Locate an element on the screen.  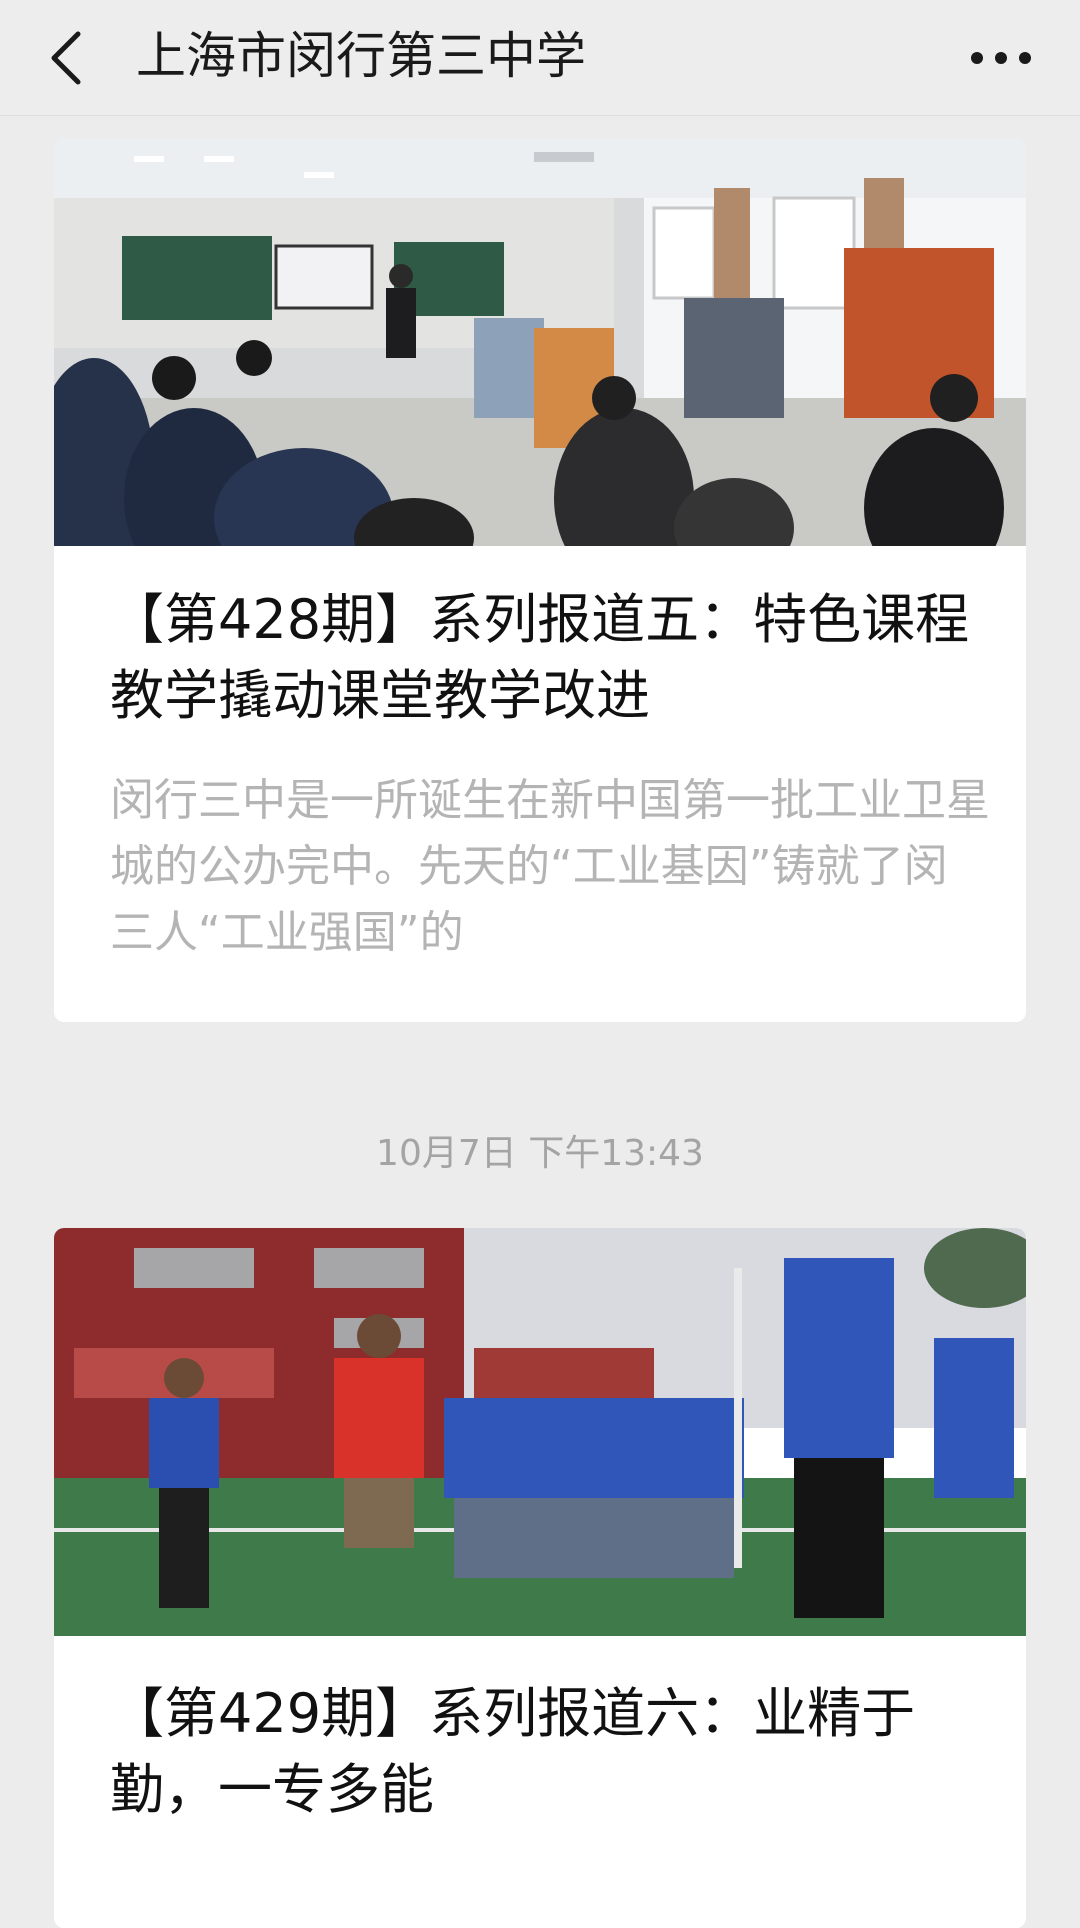
timestamp: 10月7日 下午13:43 is located at coordinates (540, 1153).